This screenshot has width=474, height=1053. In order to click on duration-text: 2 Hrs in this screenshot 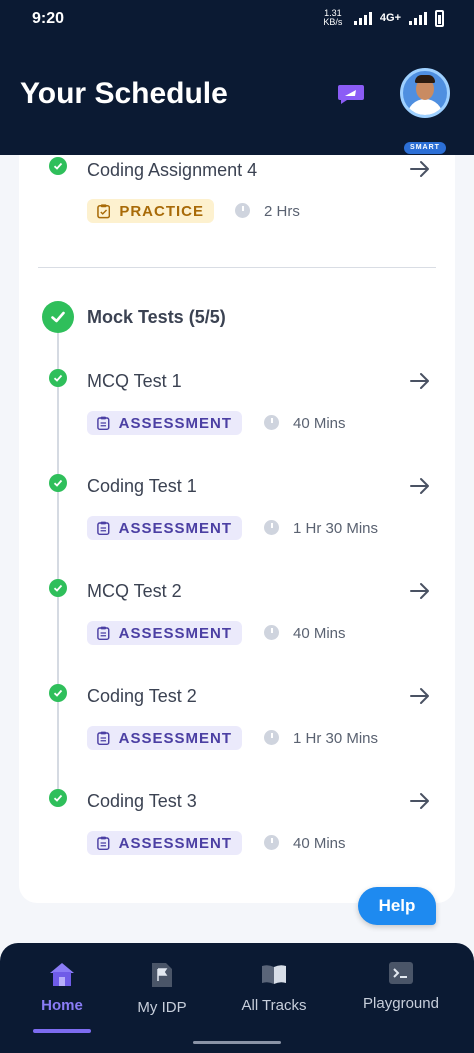, I will do `click(282, 211)`.